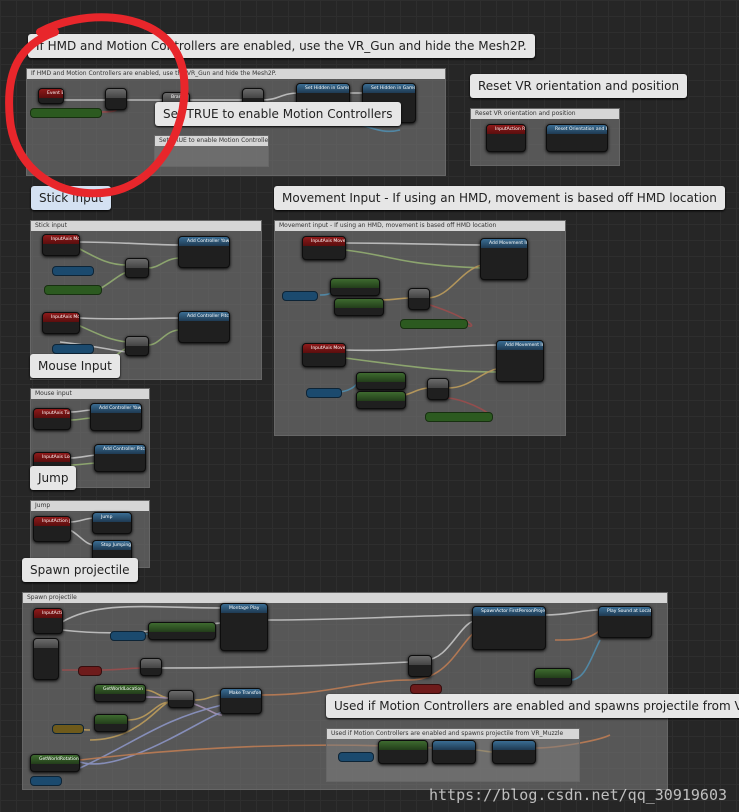 Image resolution: width=739 pixels, height=812 pixels. Describe the element at coordinates (75, 366) in the screenshot. I see `bubble-mouse-input: Mouse Input` at that location.